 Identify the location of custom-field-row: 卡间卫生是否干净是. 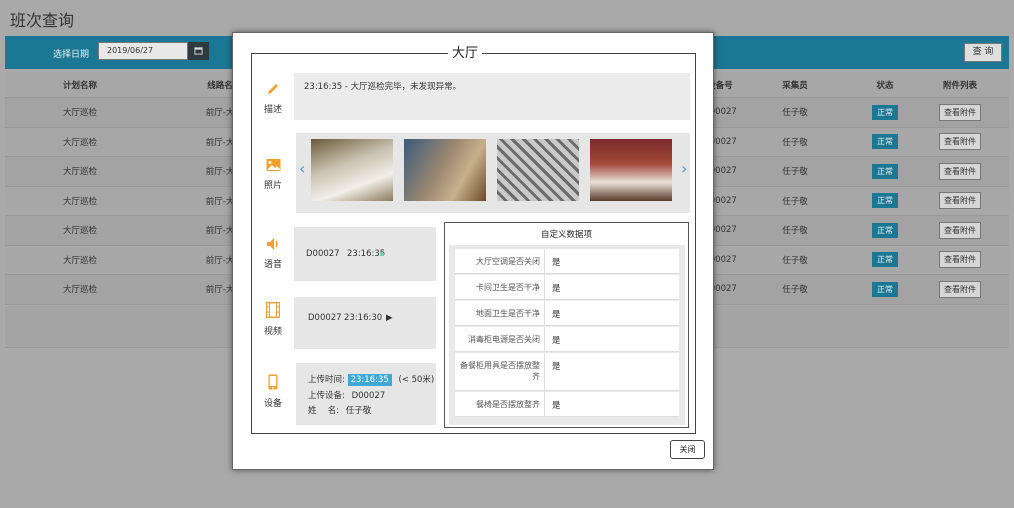
(567, 287).